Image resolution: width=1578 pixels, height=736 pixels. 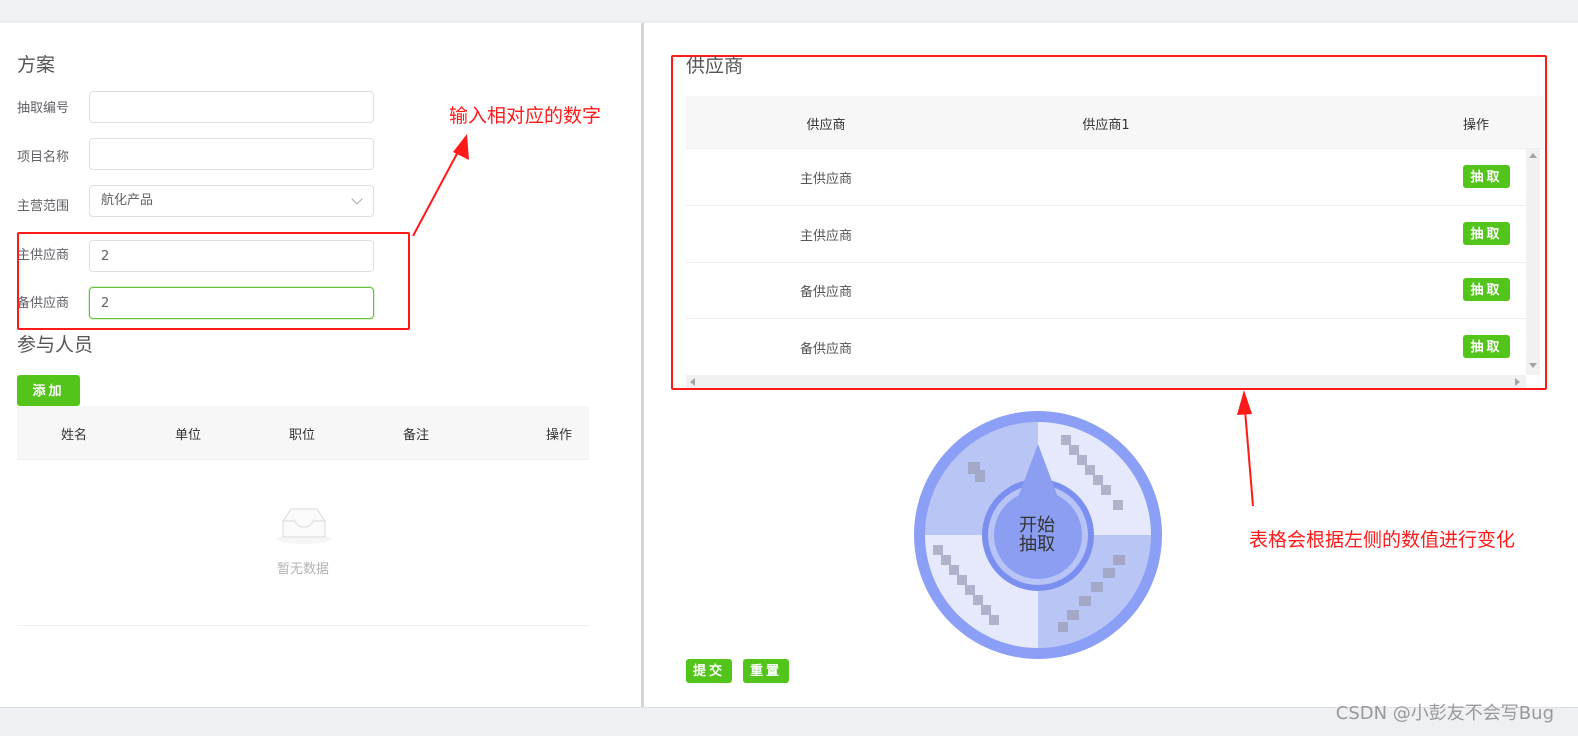 What do you see at coordinates (1037, 544) in the screenshot?
I see `start-draw-line2: 抽取` at bounding box center [1037, 544].